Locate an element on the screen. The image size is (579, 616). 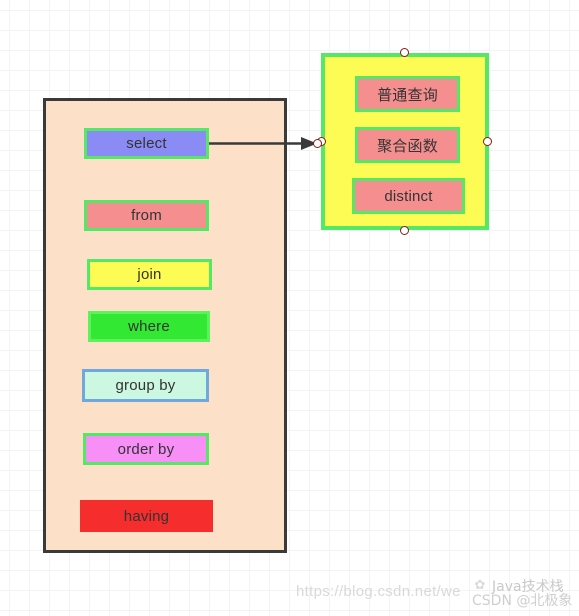
node-from: from is located at coordinates (146, 215).